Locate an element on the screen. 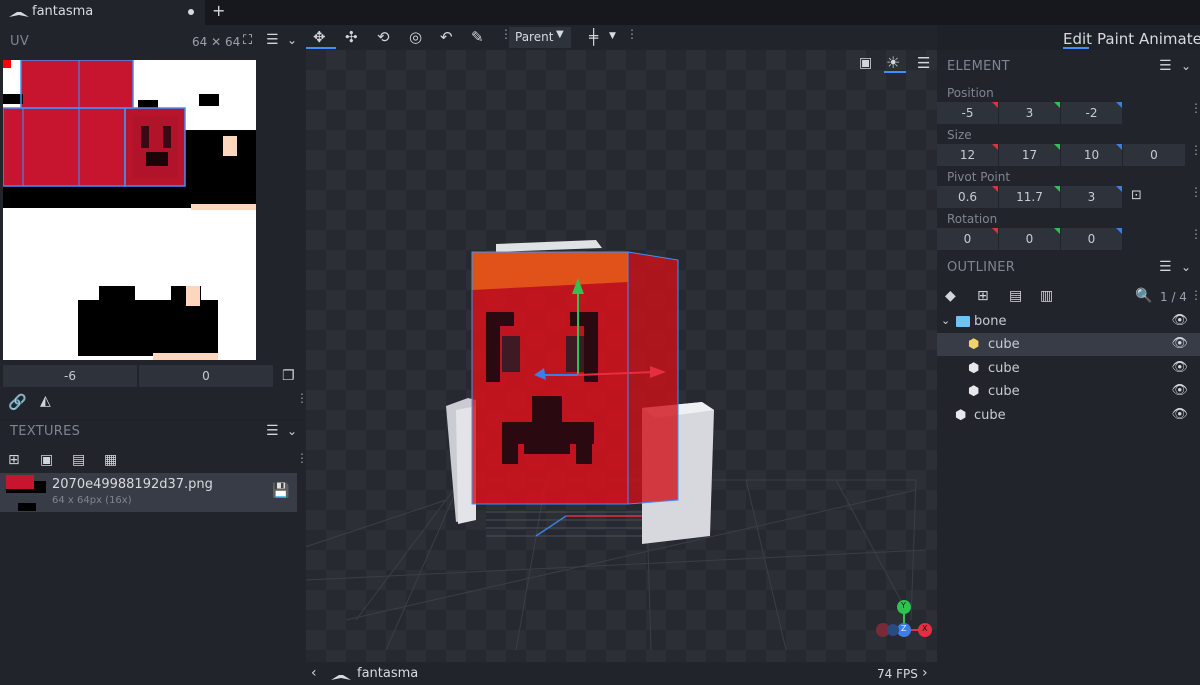 The image size is (1200, 685). lighting-icon: ☀ is located at coordinates (893, 62).